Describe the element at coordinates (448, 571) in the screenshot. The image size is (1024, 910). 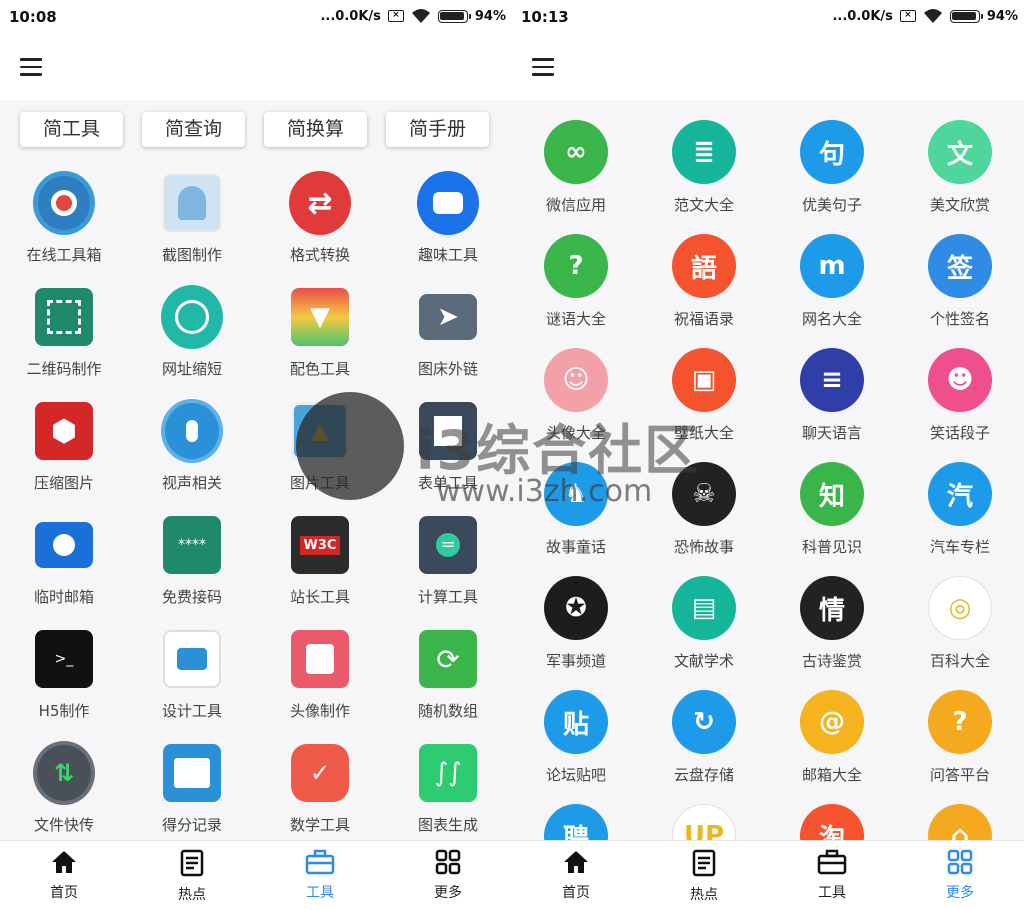
I see `tool-item: = 计算工具` at that location.